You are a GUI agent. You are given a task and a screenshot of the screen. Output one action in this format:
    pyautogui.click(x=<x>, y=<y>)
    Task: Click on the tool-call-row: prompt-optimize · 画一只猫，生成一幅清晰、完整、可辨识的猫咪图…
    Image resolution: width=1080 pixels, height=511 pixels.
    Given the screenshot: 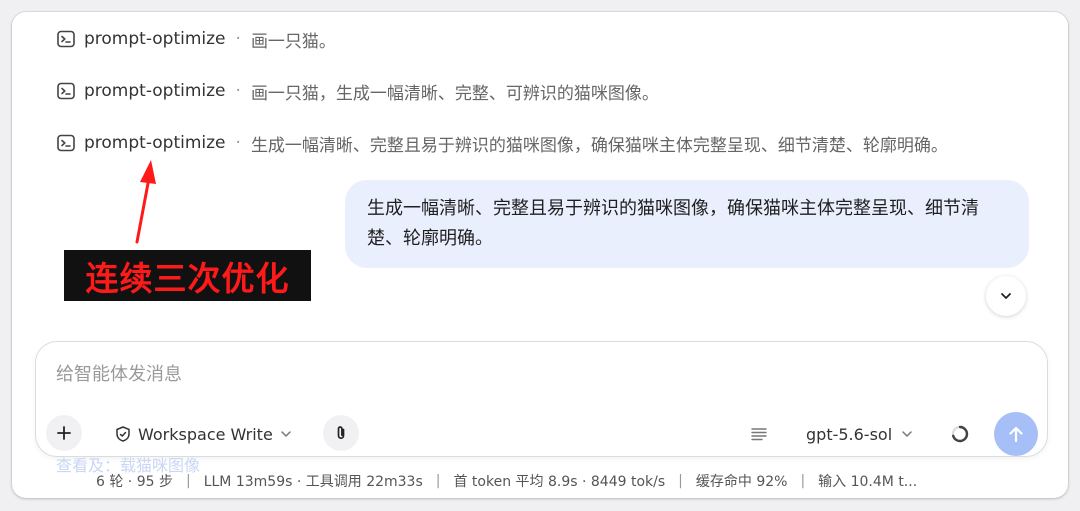 What is the action you would take?
    pyautogui.click(x=357, y=91)
    